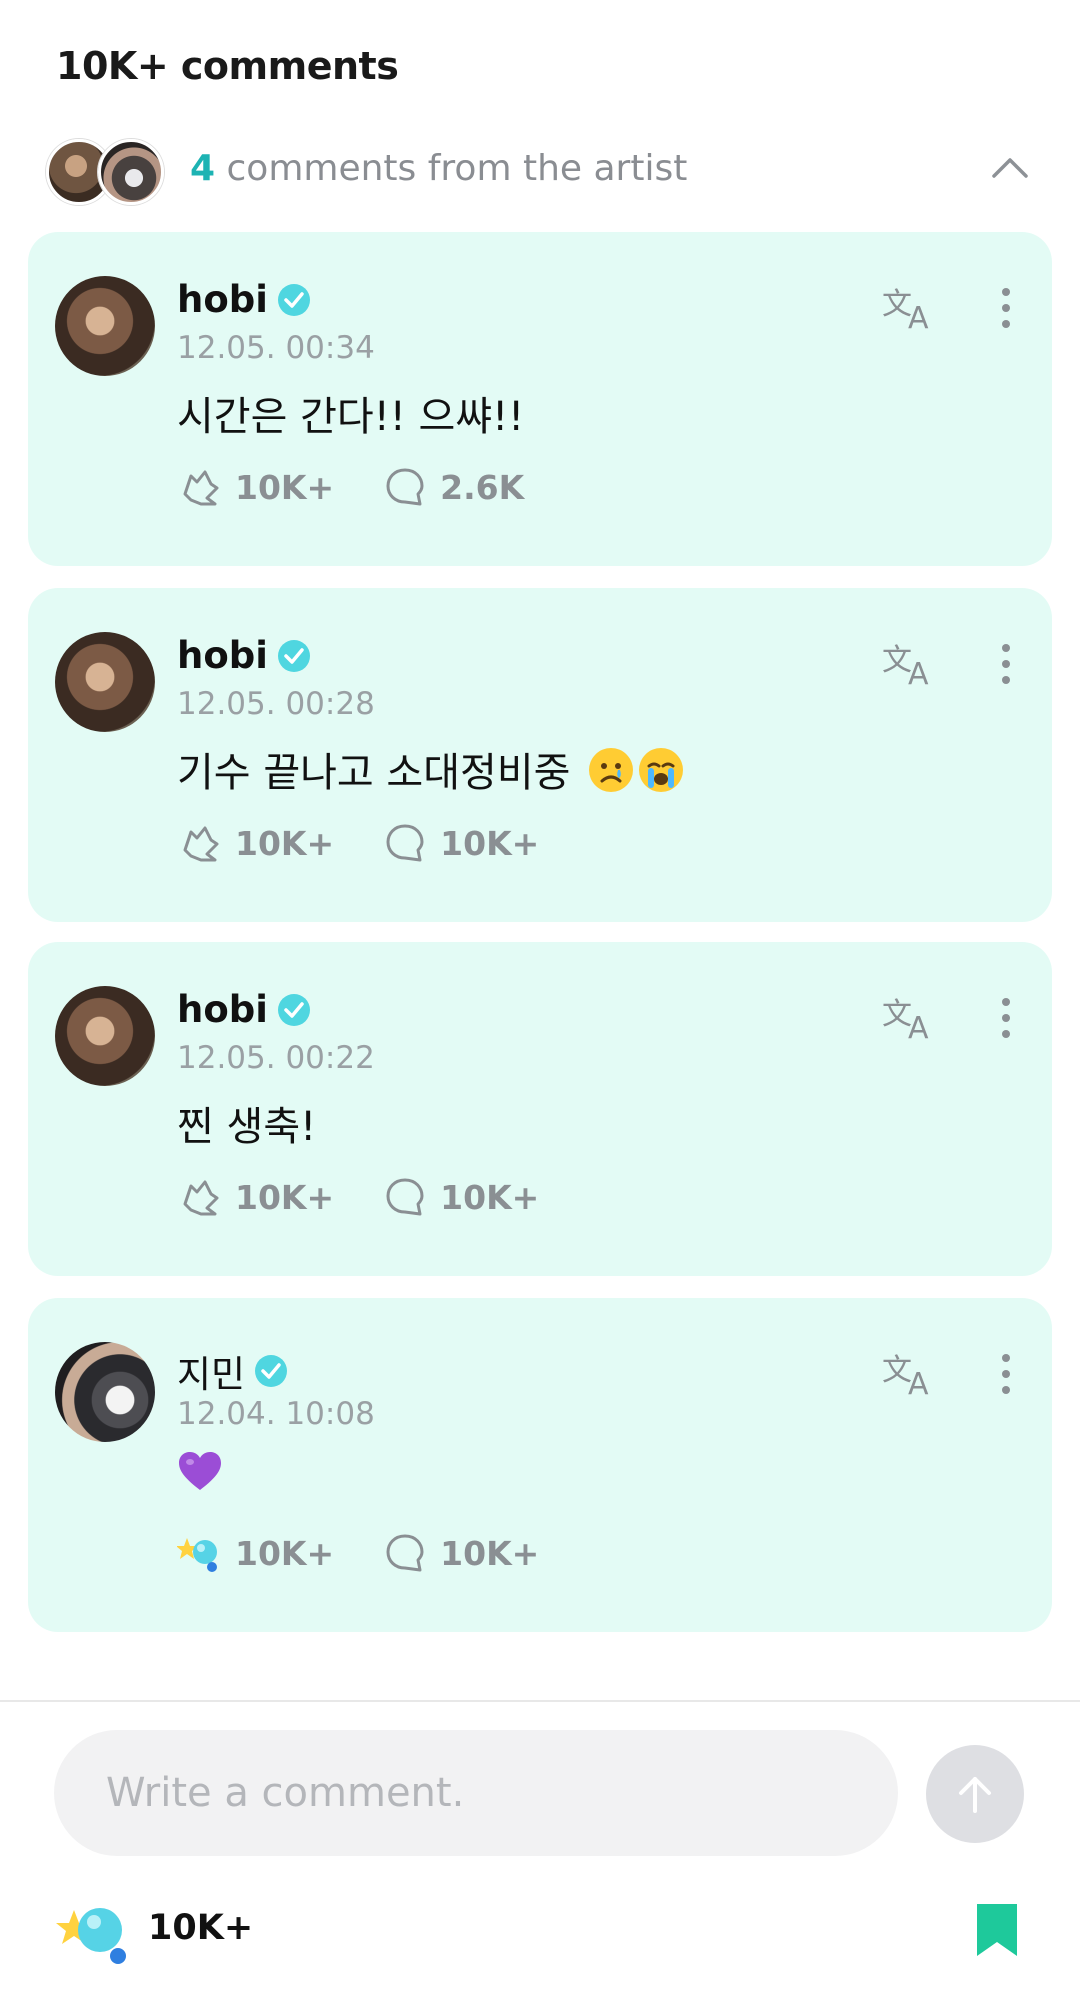 The width and height of the screenshot is (1080, 2003). What do you see at coordinates (351, 417) in the screenshot?
I see `comment-text: 시간은 간다!! 으쌰!!` at bounding box center [351, 417].